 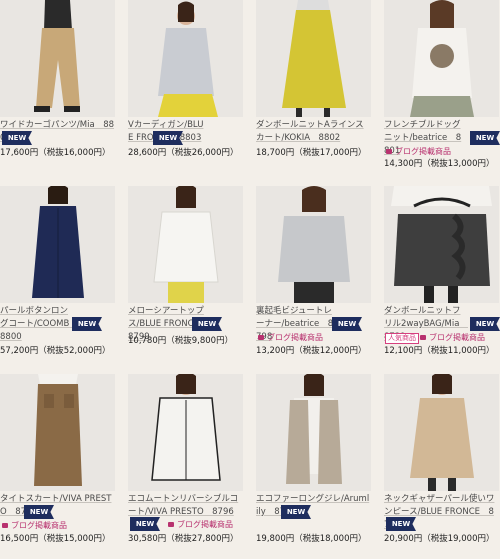 What do you see at coordinates (57, 506) in the screenshot?
I see `product-name: タイトスカート/VIVA PRESTO 8797` at bounding box center [57, 506].